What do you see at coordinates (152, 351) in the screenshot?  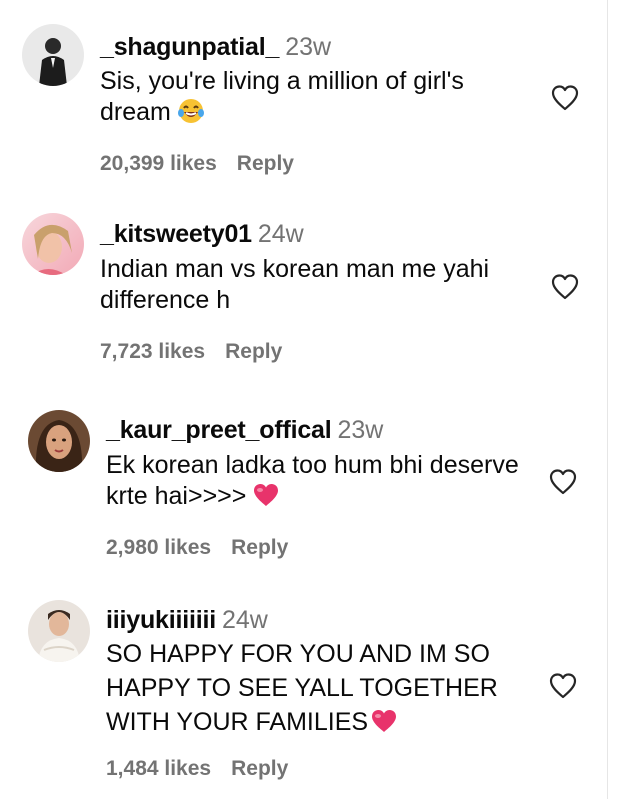 I see `comment-like-count: 7,723 likes` at bounding box center [152, 351].